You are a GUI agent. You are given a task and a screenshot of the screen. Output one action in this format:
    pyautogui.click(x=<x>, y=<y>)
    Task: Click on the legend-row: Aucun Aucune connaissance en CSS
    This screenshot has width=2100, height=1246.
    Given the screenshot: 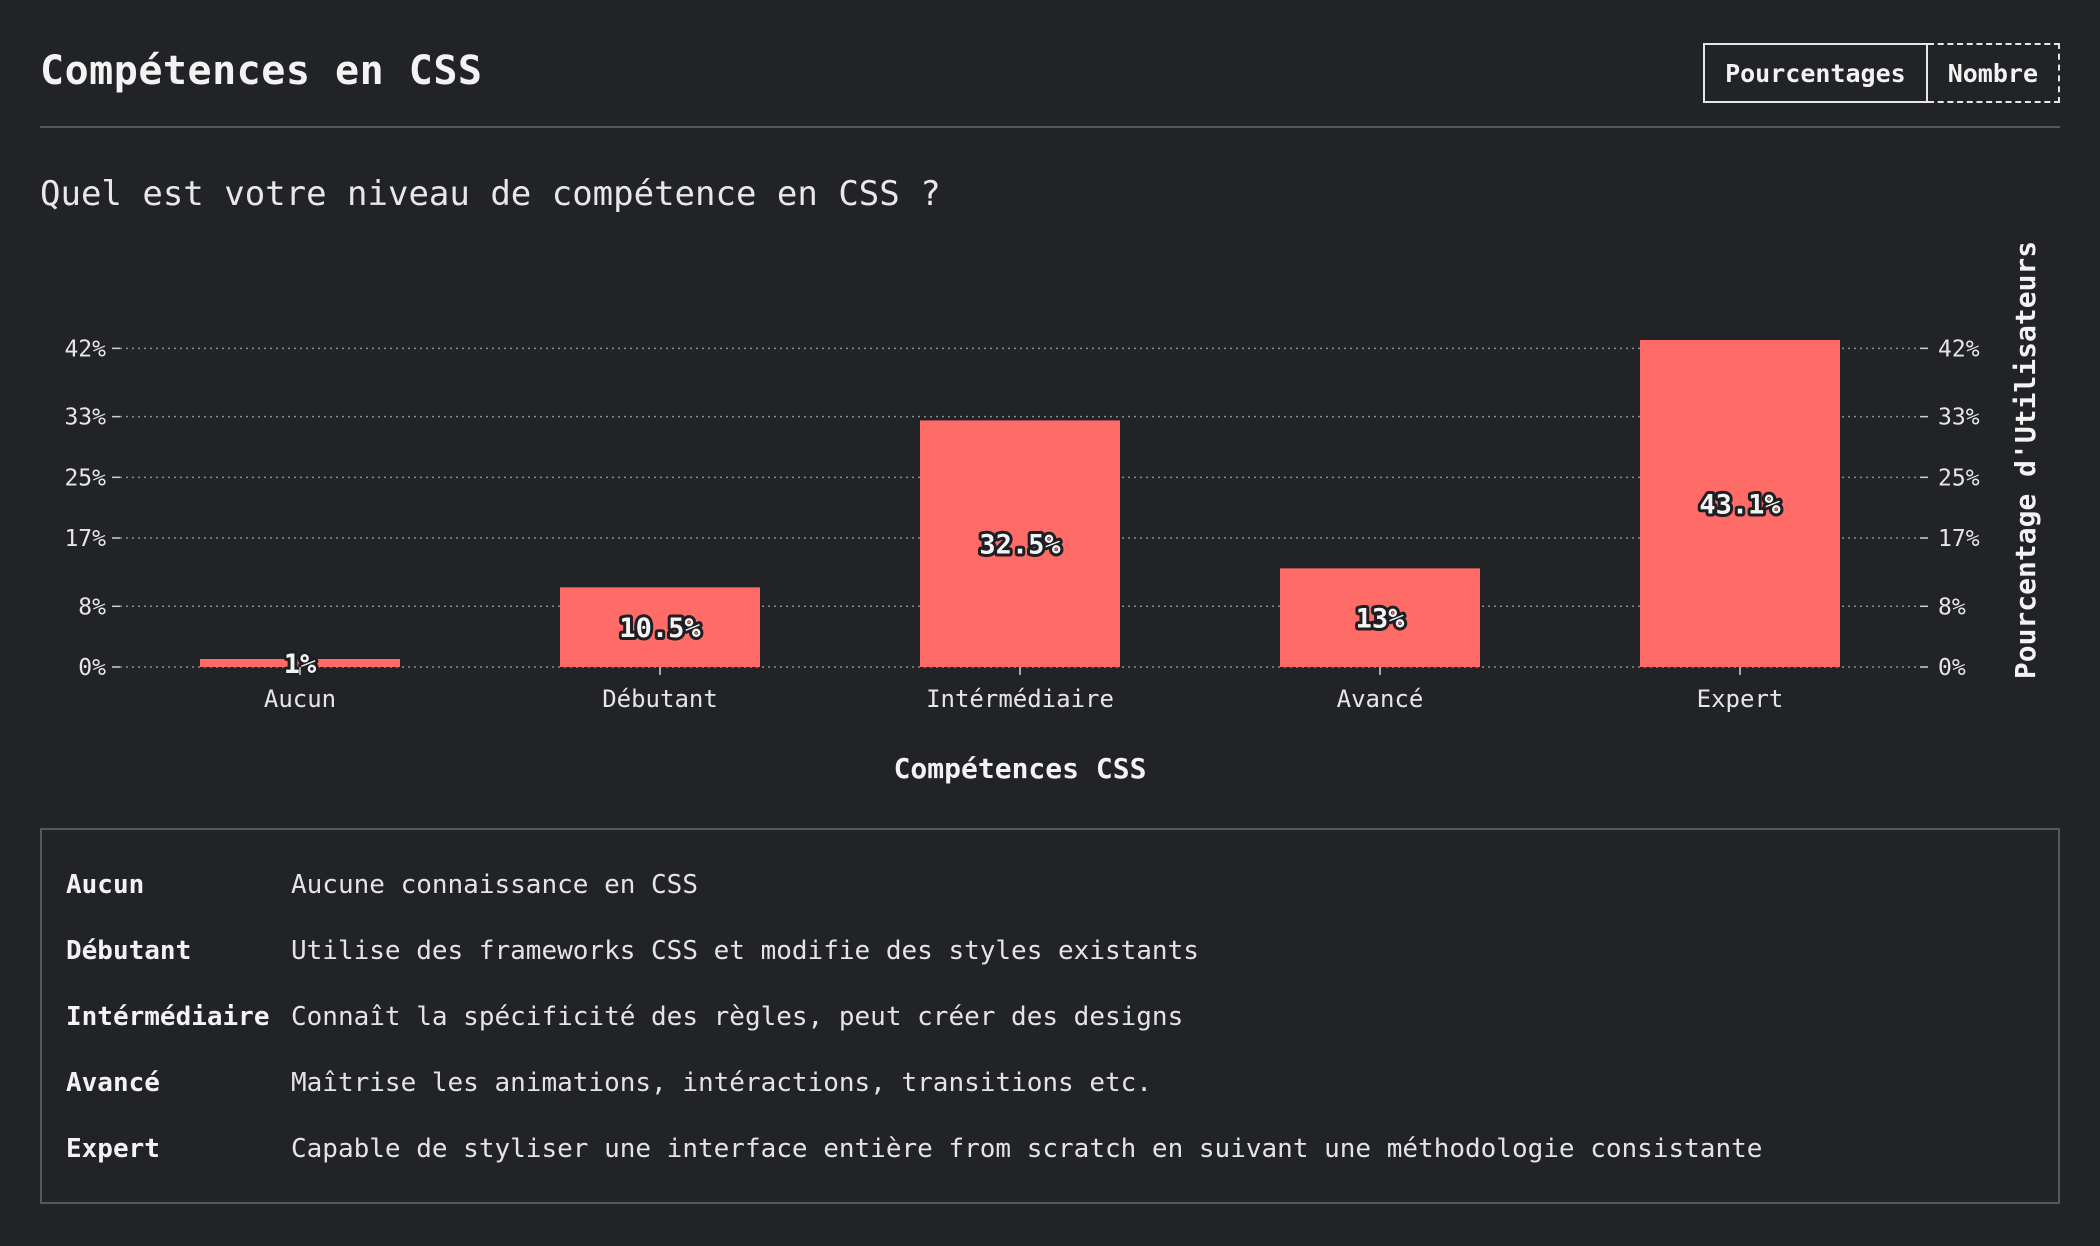 What is the action you would take?
    pyautogui.click(x=1062, y=885)
    